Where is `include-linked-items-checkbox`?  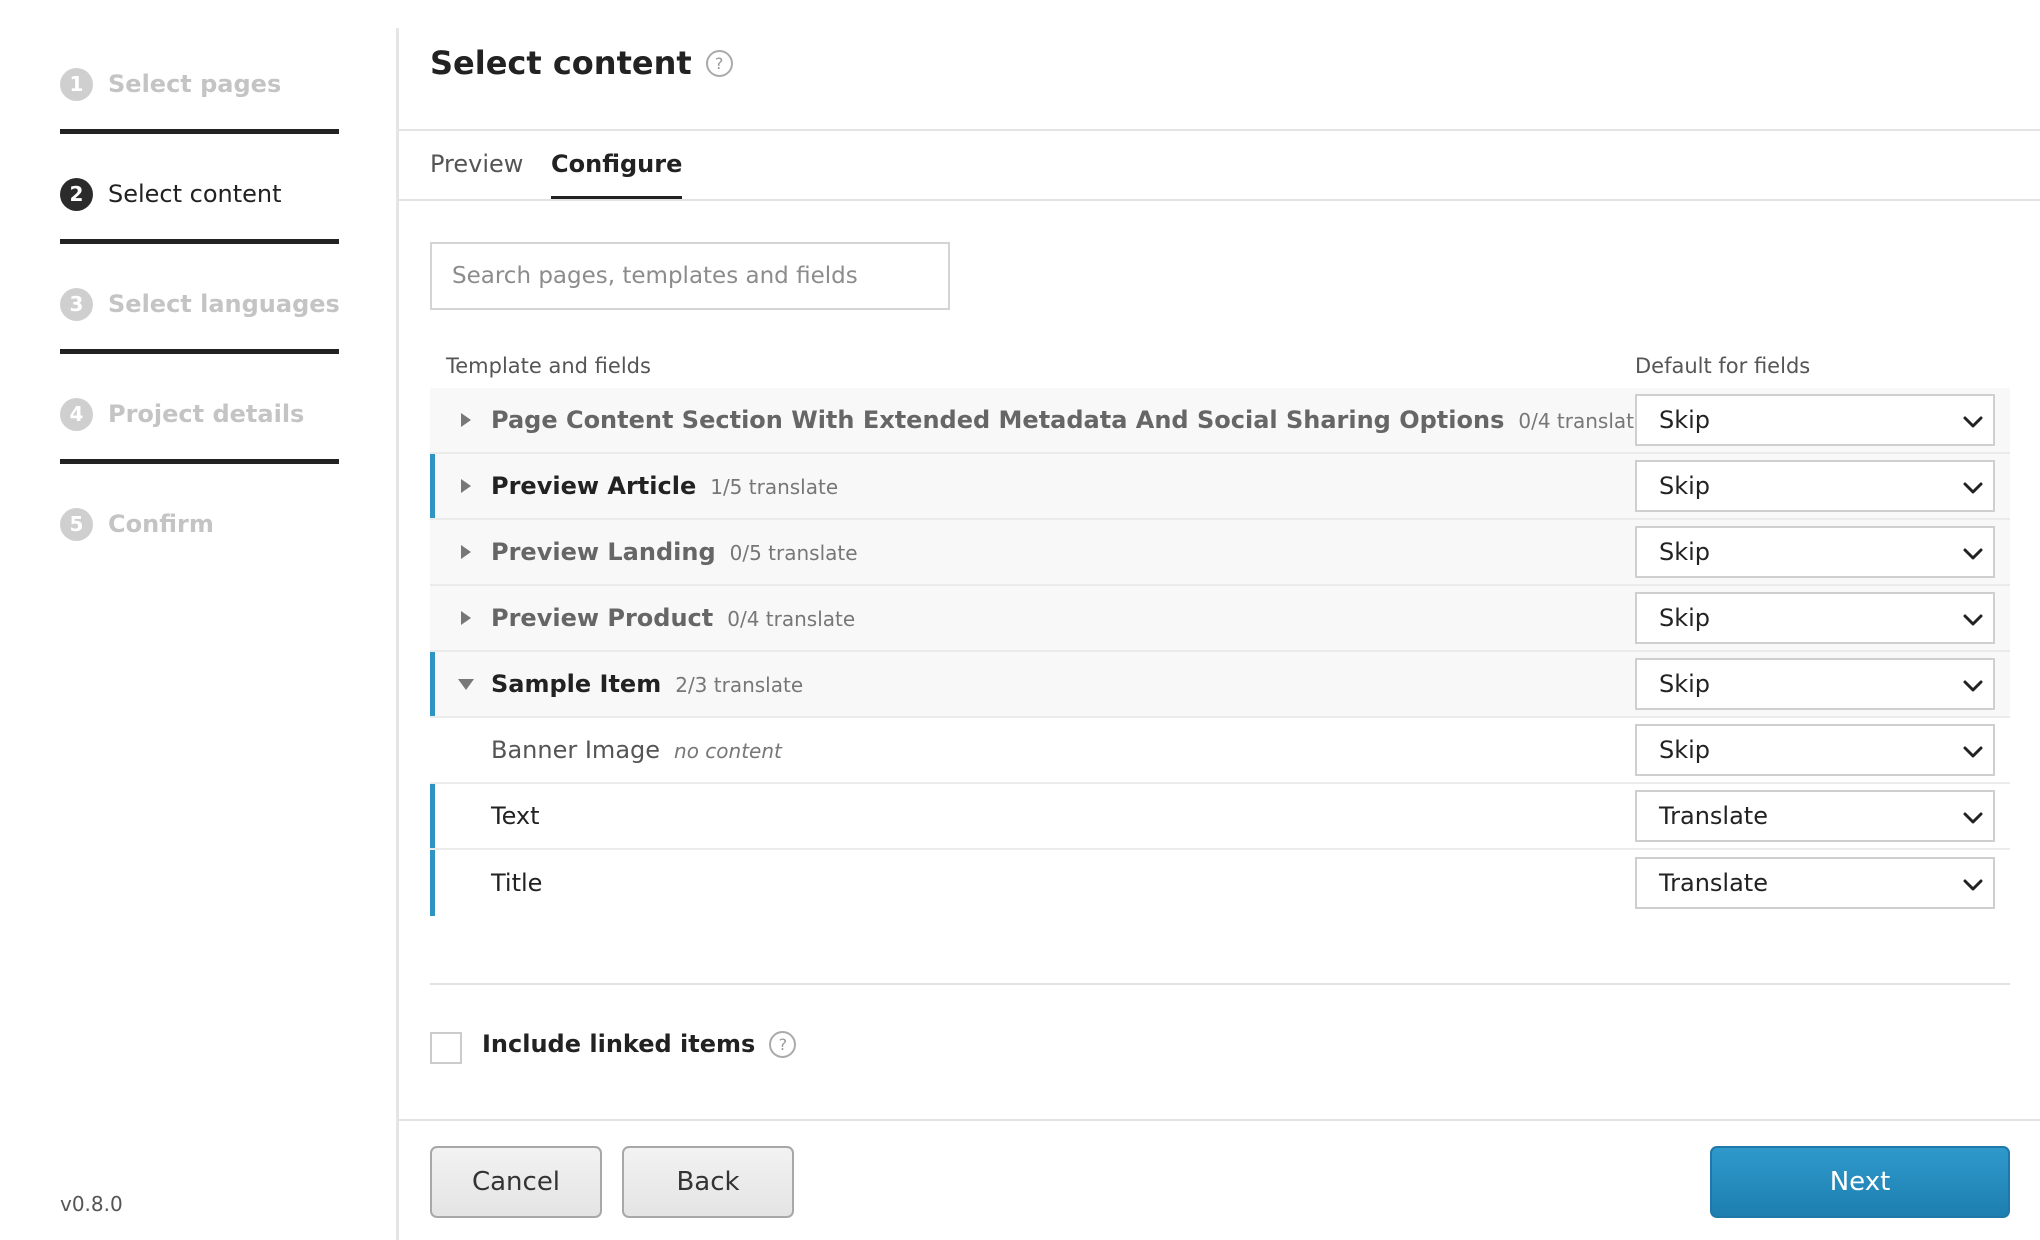
include-linked-items-checkbox is located at coordinates (446, 1048).